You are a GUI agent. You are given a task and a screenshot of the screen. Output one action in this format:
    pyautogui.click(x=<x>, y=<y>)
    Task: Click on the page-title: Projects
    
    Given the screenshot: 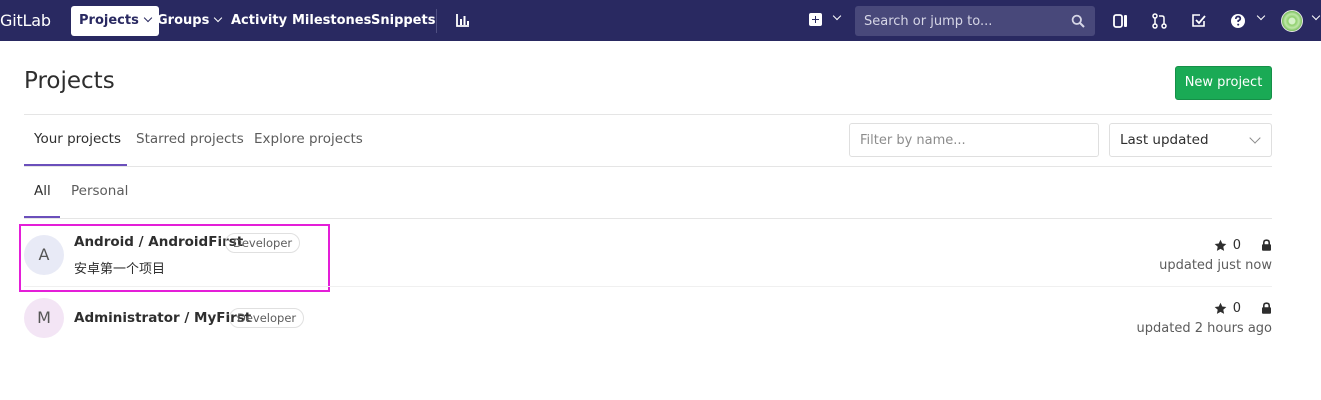 What is the action you would take?
    pyautogui.click(x=69, y=81)
    